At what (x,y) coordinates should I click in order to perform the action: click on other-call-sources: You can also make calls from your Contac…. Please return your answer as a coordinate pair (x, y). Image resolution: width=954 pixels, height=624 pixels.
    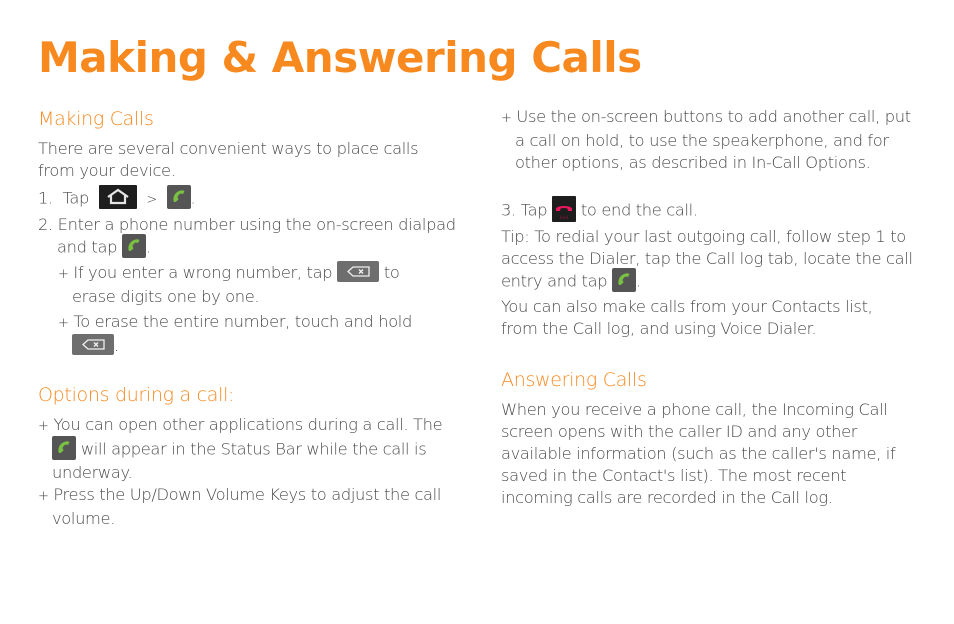
    Looking at the image, I should click on (687, 317).